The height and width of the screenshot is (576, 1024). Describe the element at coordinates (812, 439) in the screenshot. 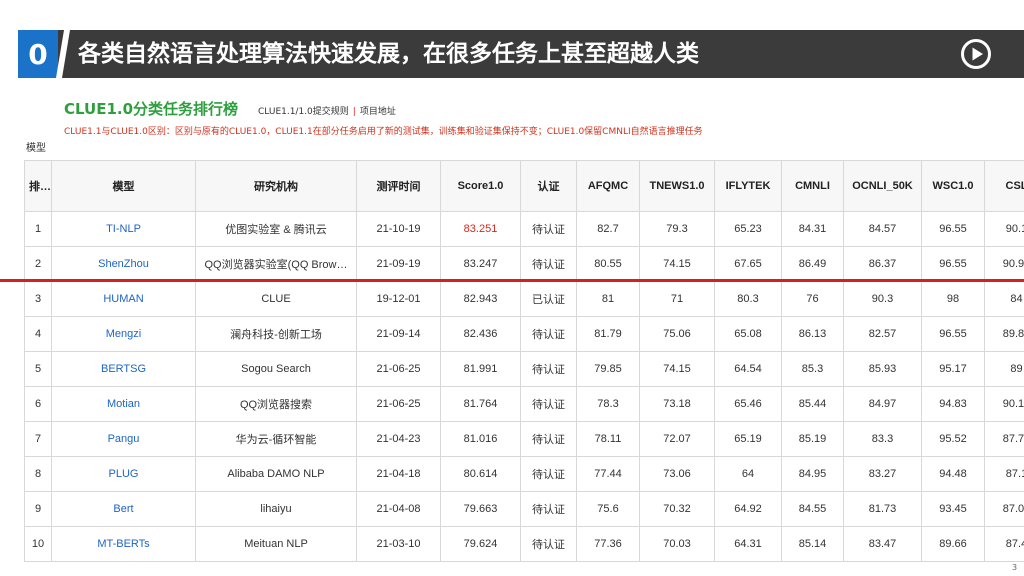

I see `cell-cmnli: 85.19` at that location.